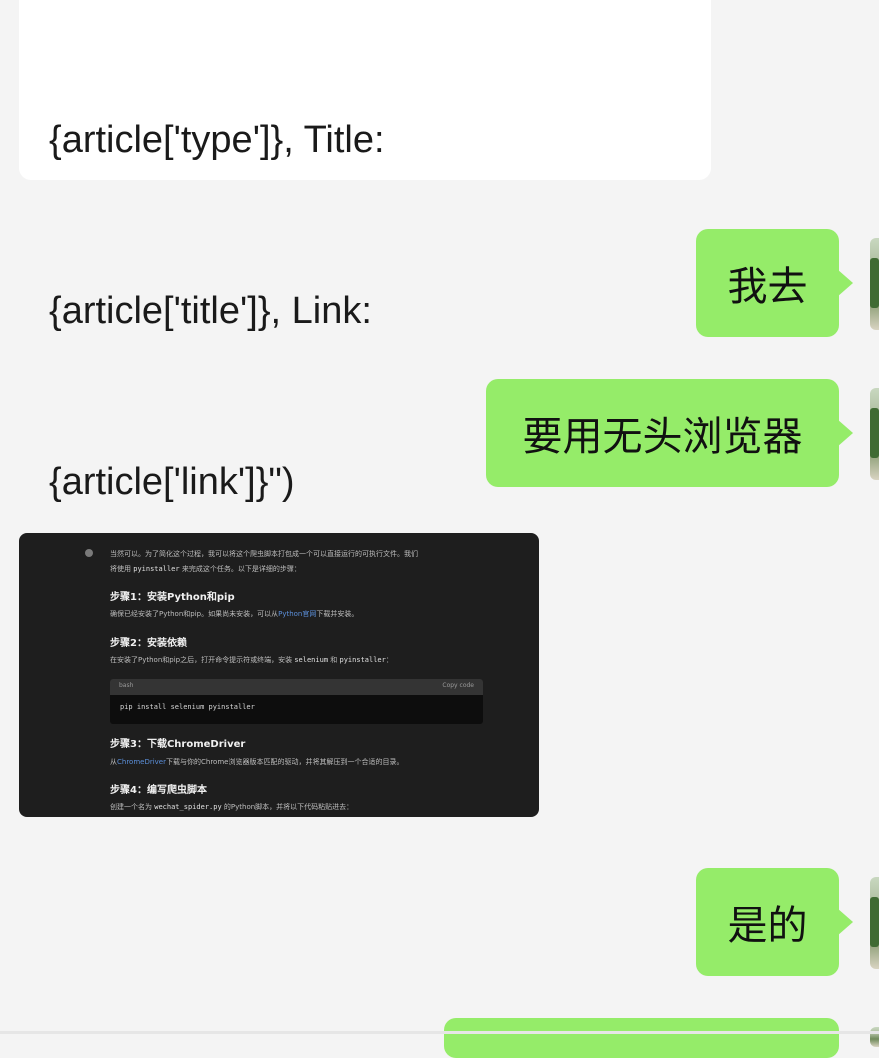  I want to click on image-copy-label: Copy code, so click(458, 685).